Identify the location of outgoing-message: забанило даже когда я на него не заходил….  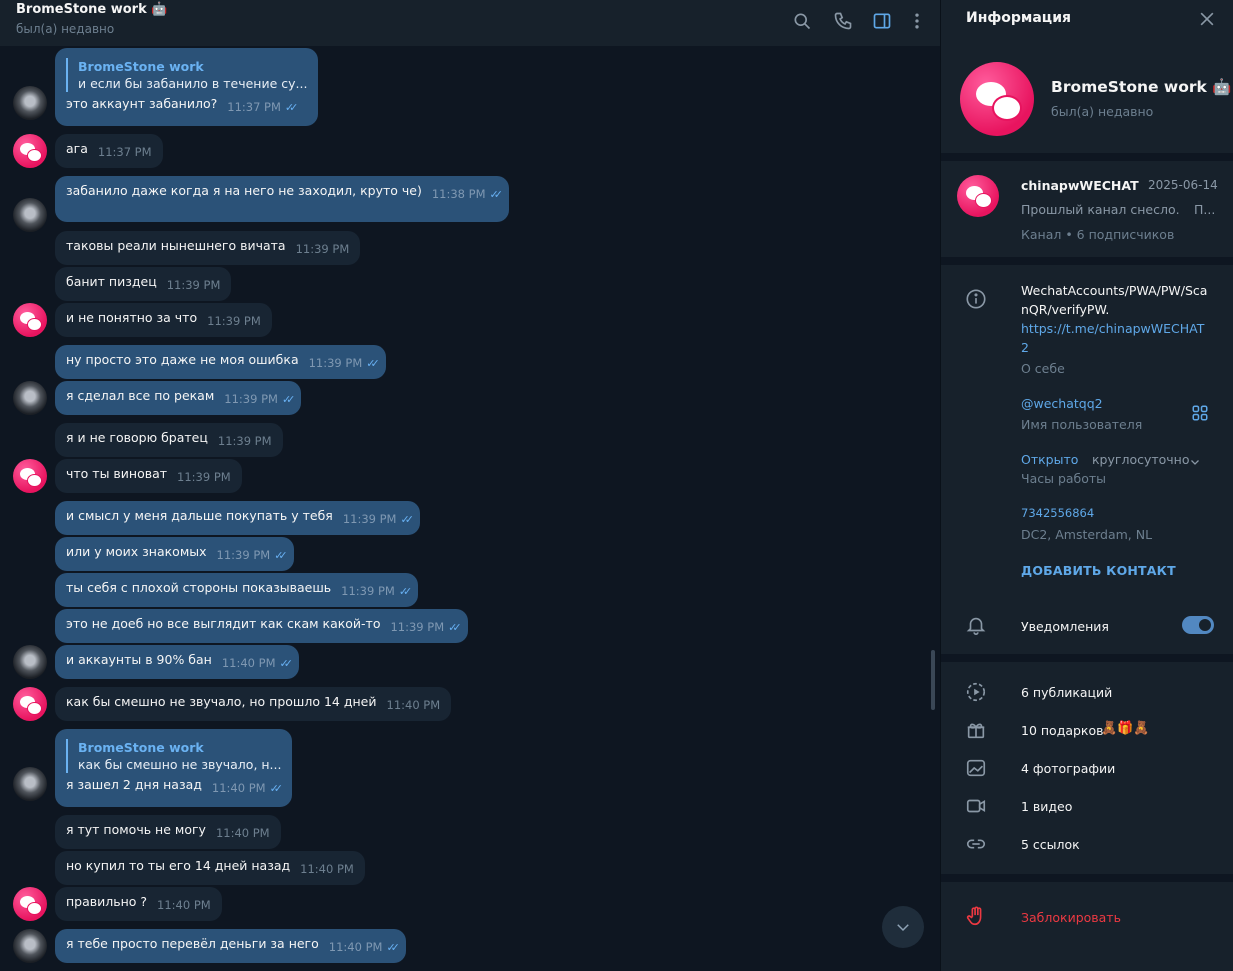
(282, 199).